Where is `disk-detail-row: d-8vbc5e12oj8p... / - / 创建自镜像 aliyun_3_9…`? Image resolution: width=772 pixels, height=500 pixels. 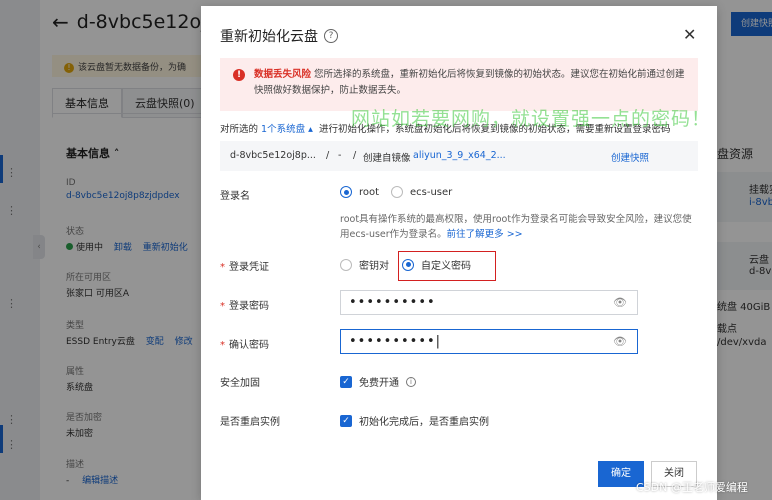 disk-detail-row: d-8vbc5e12oj8p... / - / 创建自镜像 aliyun_3_9… is located at coordinates (459, 156).